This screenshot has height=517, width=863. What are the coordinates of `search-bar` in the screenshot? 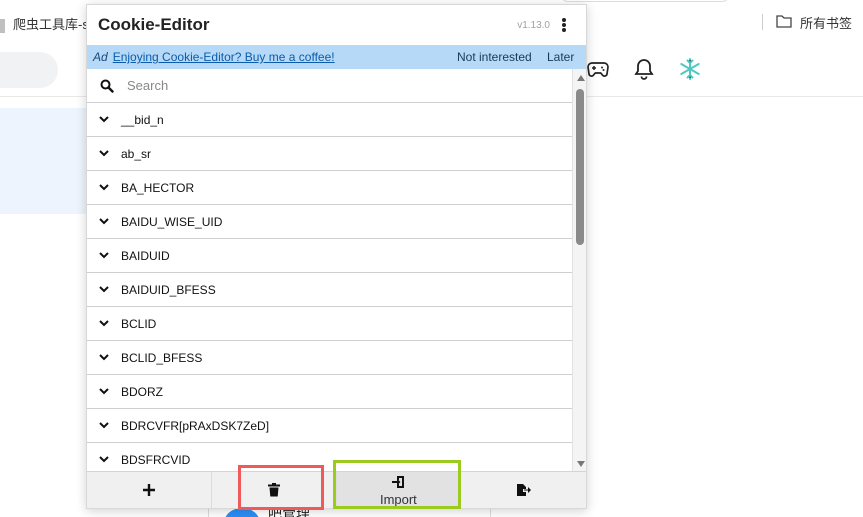 It's located at (329, 86).